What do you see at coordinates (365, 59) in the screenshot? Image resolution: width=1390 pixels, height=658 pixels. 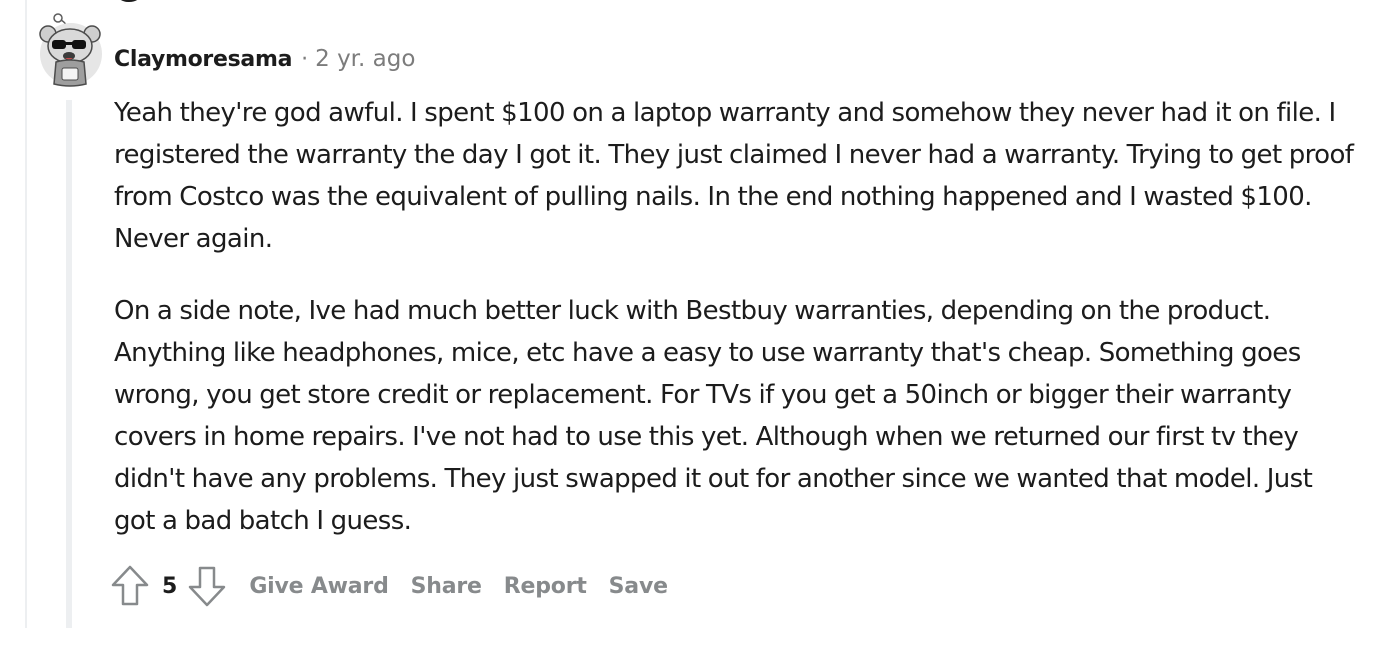 I see `comment-timestamp: 2 yr. ago` at bounding box center [365, 59].